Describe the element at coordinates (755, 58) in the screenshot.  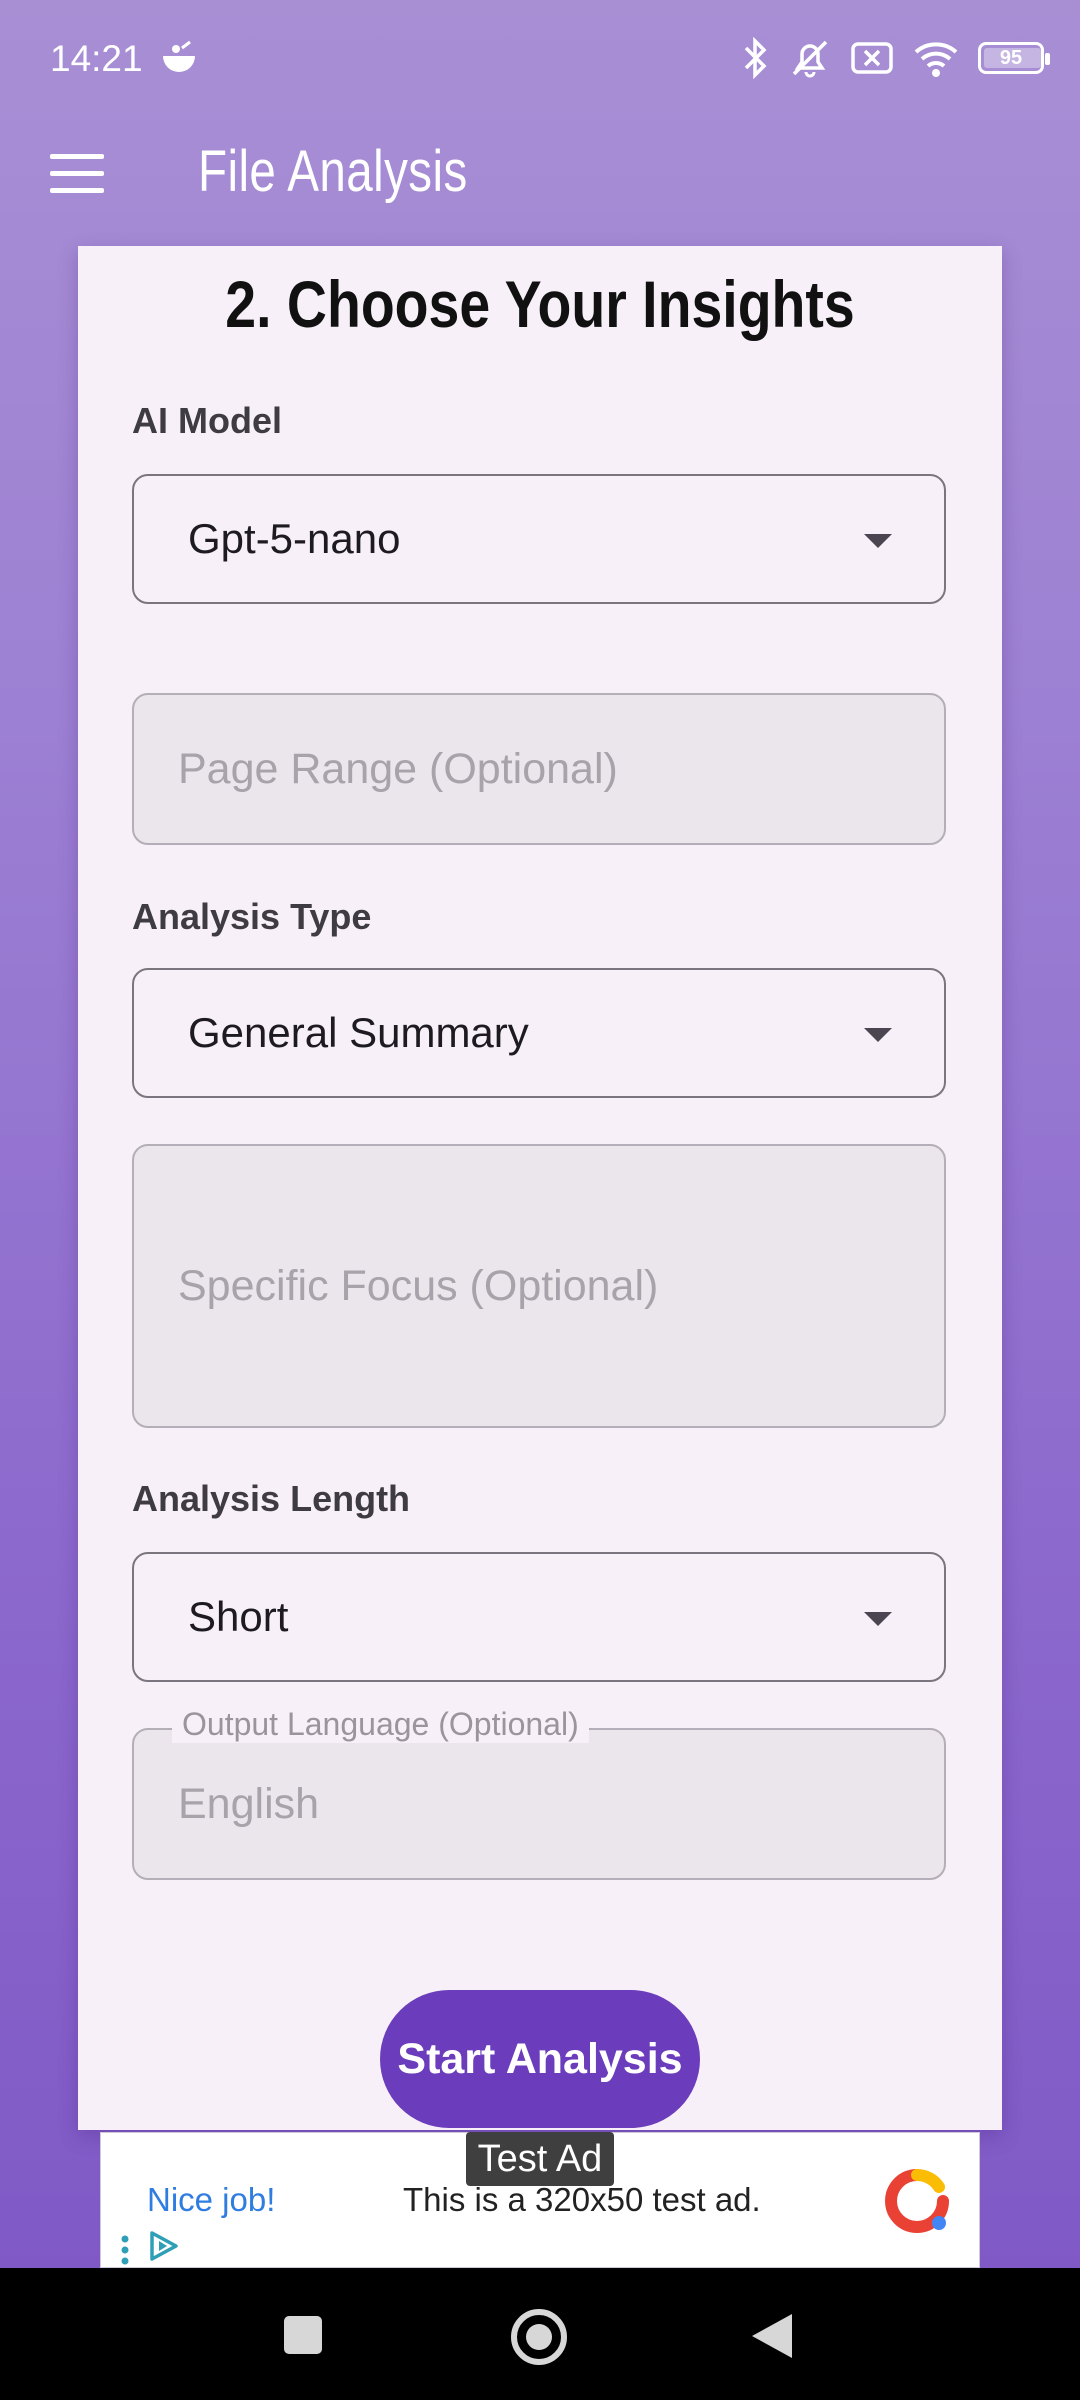
I see `bluetooth-icon` at that location.